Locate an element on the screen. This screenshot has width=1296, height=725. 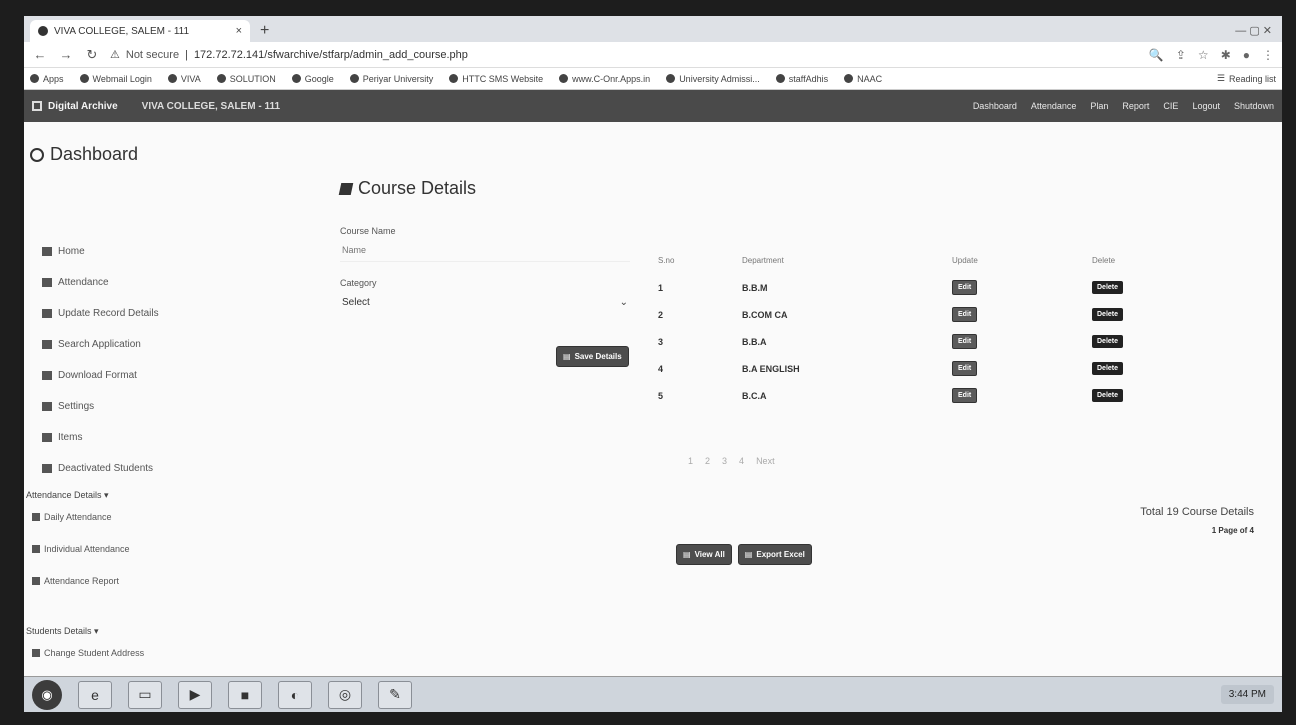
table-header-row: S.no Department Update Delete is located at coordinates (910, 260).